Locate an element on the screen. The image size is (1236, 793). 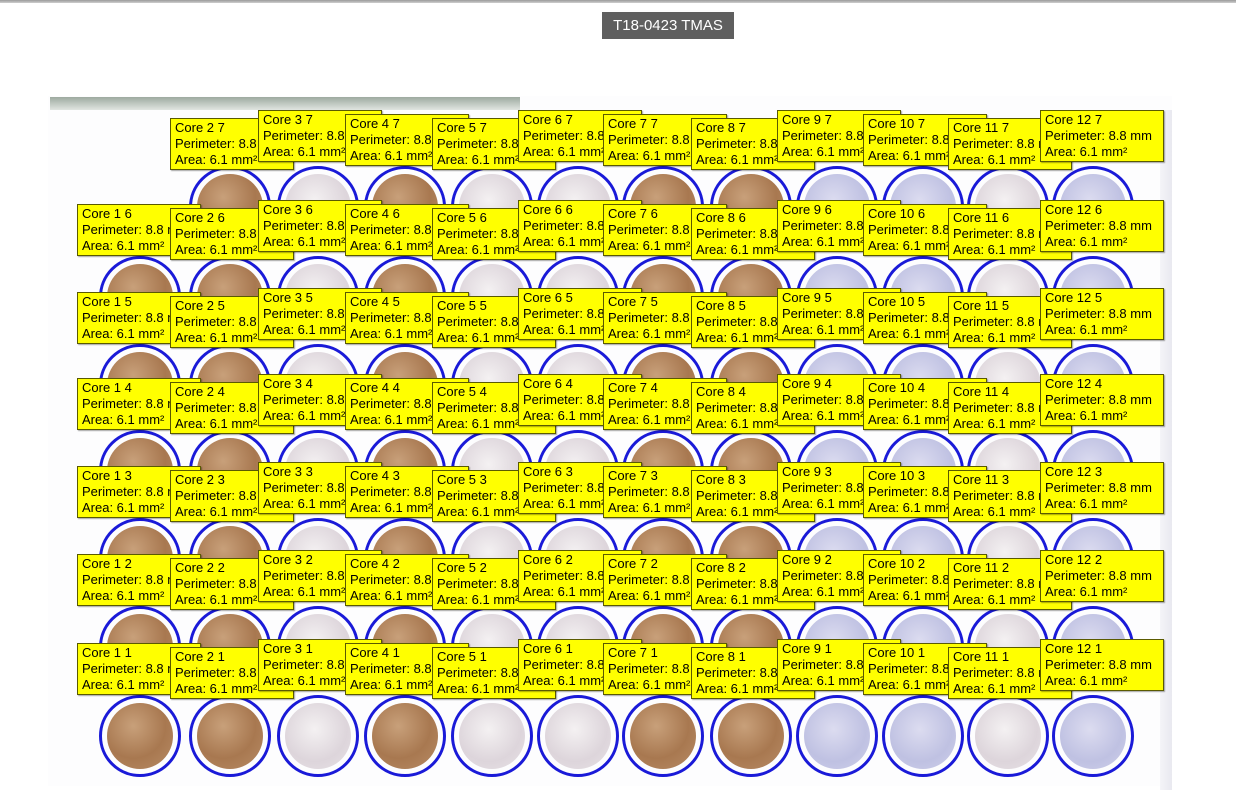
core-label: Core 12 1 Perimeter: 8.8 mm Area: 6.1 mm² is located at coordinates (1102, 665).